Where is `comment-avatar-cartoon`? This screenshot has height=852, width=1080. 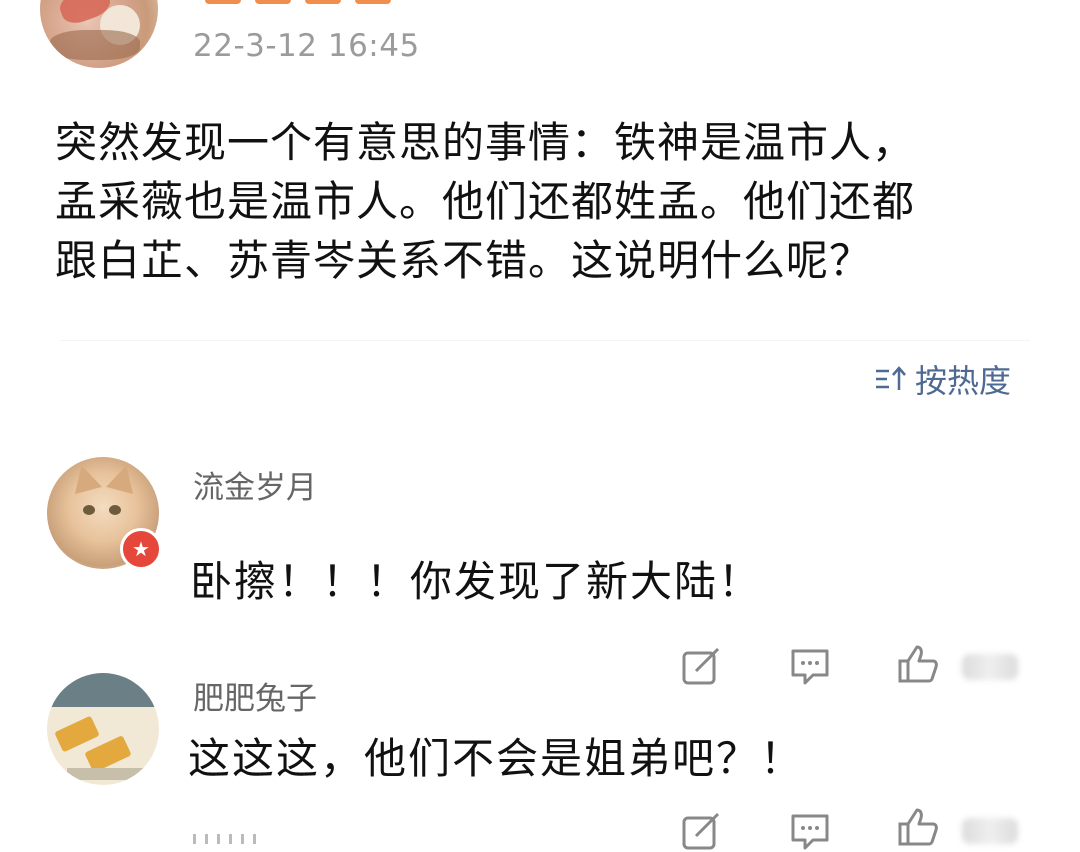 comment-avatar-cartoon is located at coordinates (103, 729).